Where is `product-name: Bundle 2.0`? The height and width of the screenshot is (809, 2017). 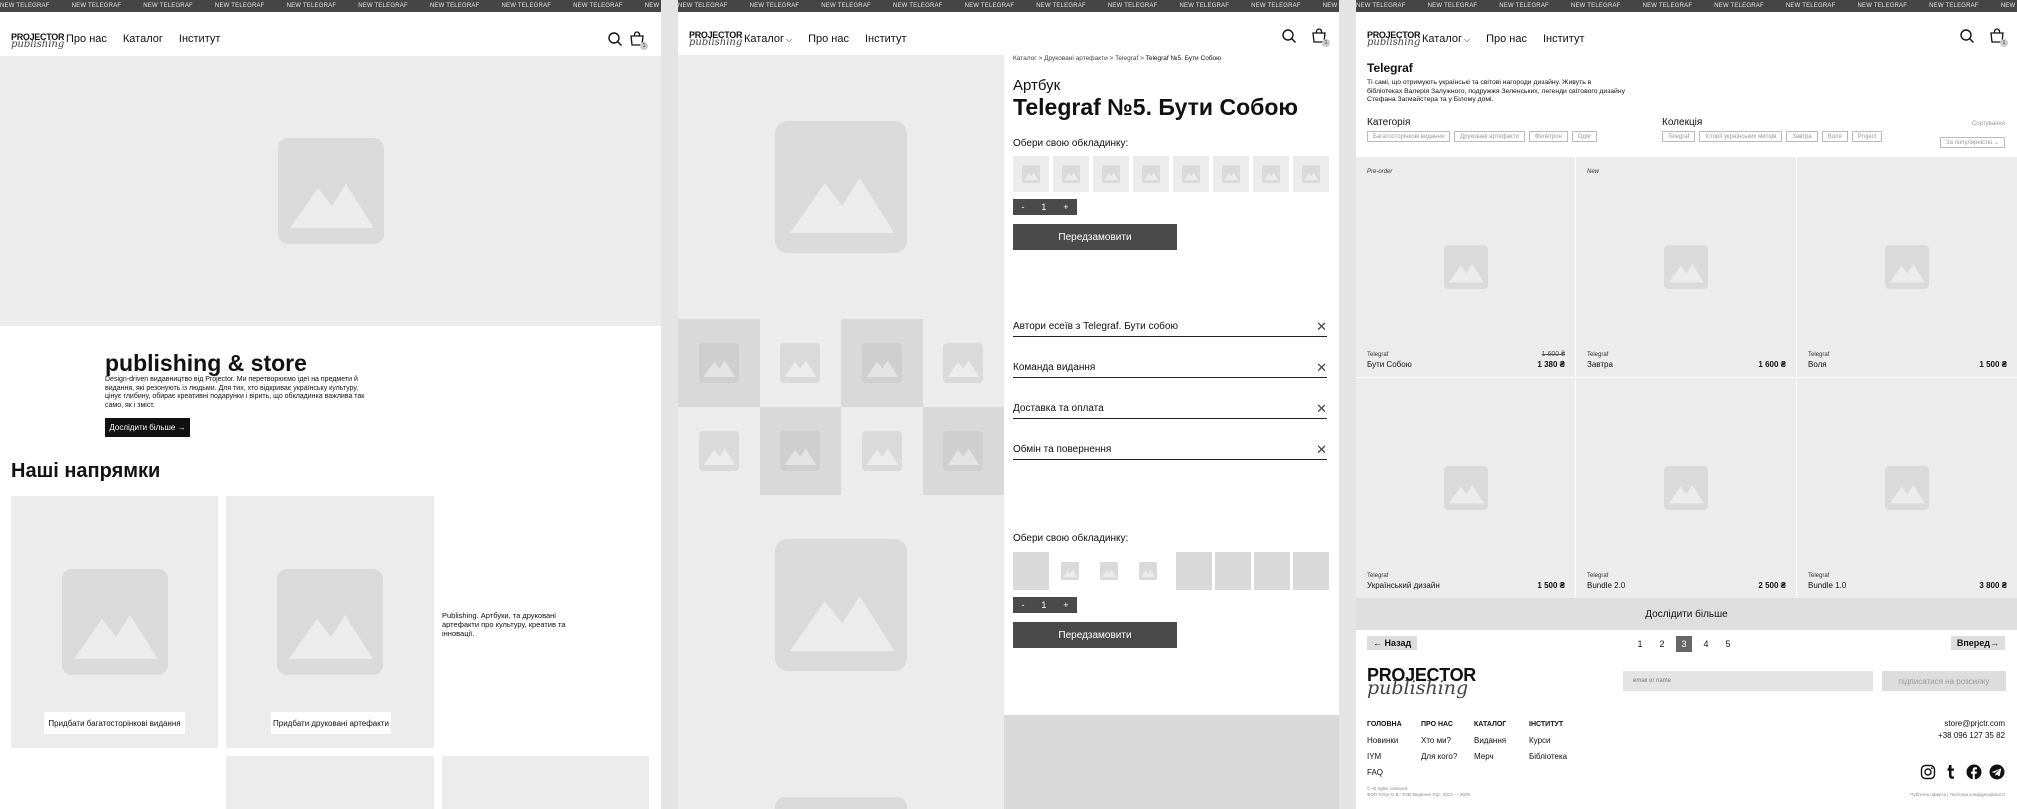
product-name: Bundle 2.0 is located at coordinates (1606, 585).